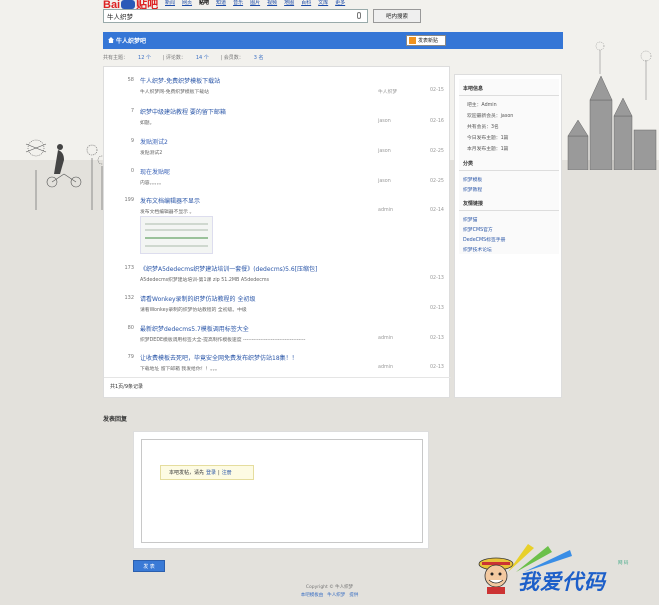  Describe the element at coordinates (193, 310) in the screenshot. I see `thread-abstract: 请看Wonkey录制的织梦仿站教程的 全初级。中级` at that location.